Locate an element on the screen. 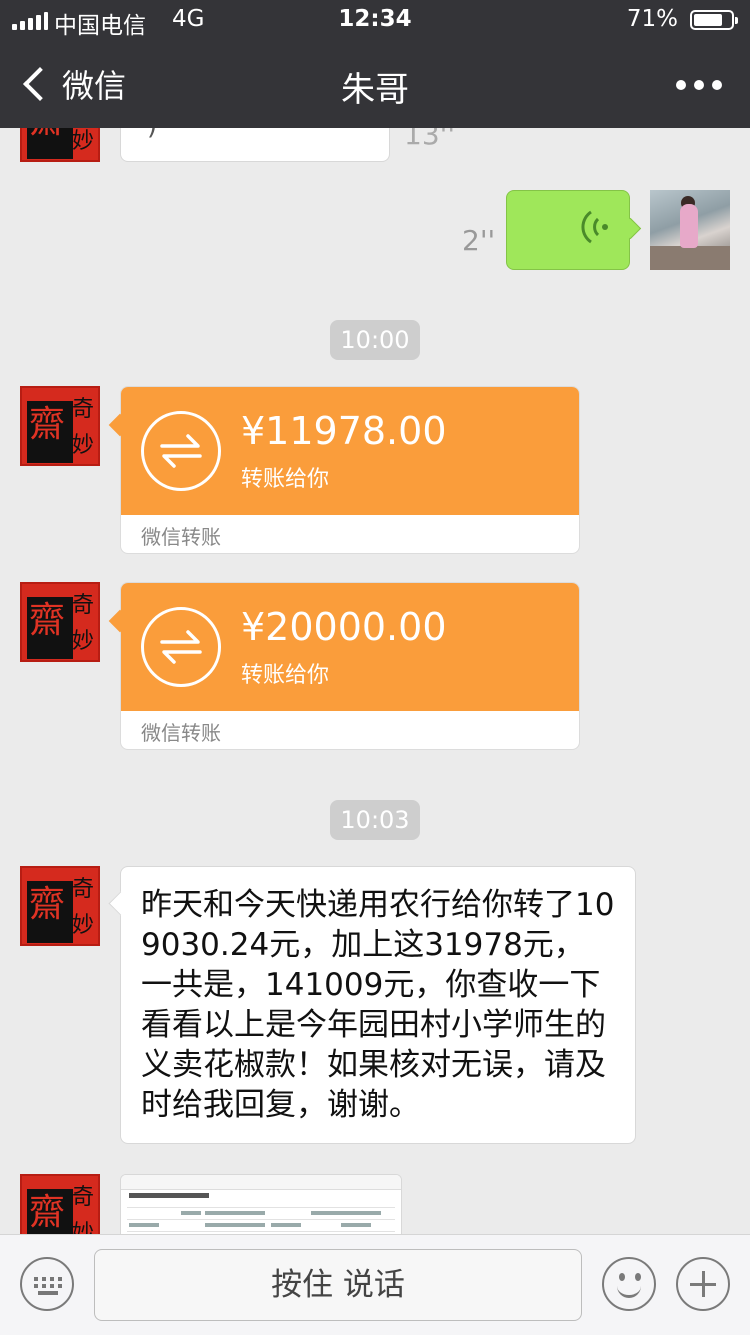  voice-wave-icon is located at coordinates (594, 227).